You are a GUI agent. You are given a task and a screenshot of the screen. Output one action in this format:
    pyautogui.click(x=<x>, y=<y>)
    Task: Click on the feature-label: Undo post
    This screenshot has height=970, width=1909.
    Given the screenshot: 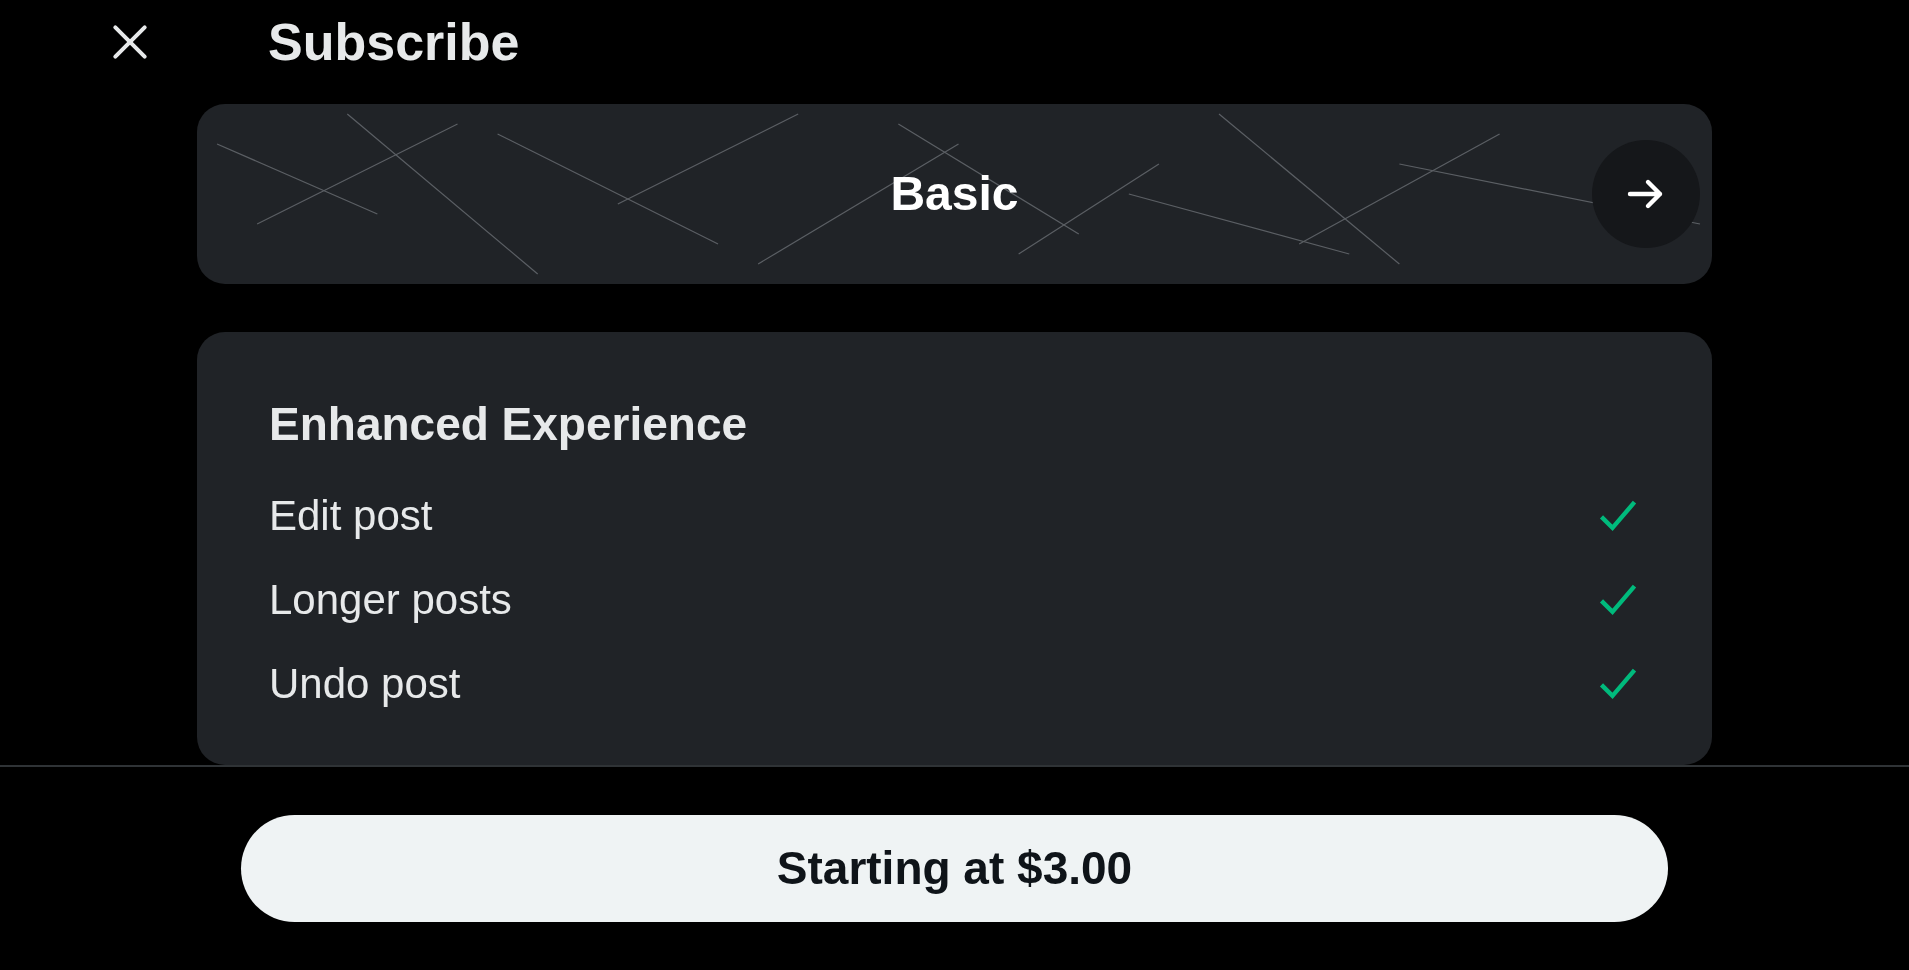 What is the action you would take?
    pyautogui.click(x=365, y=683)
    